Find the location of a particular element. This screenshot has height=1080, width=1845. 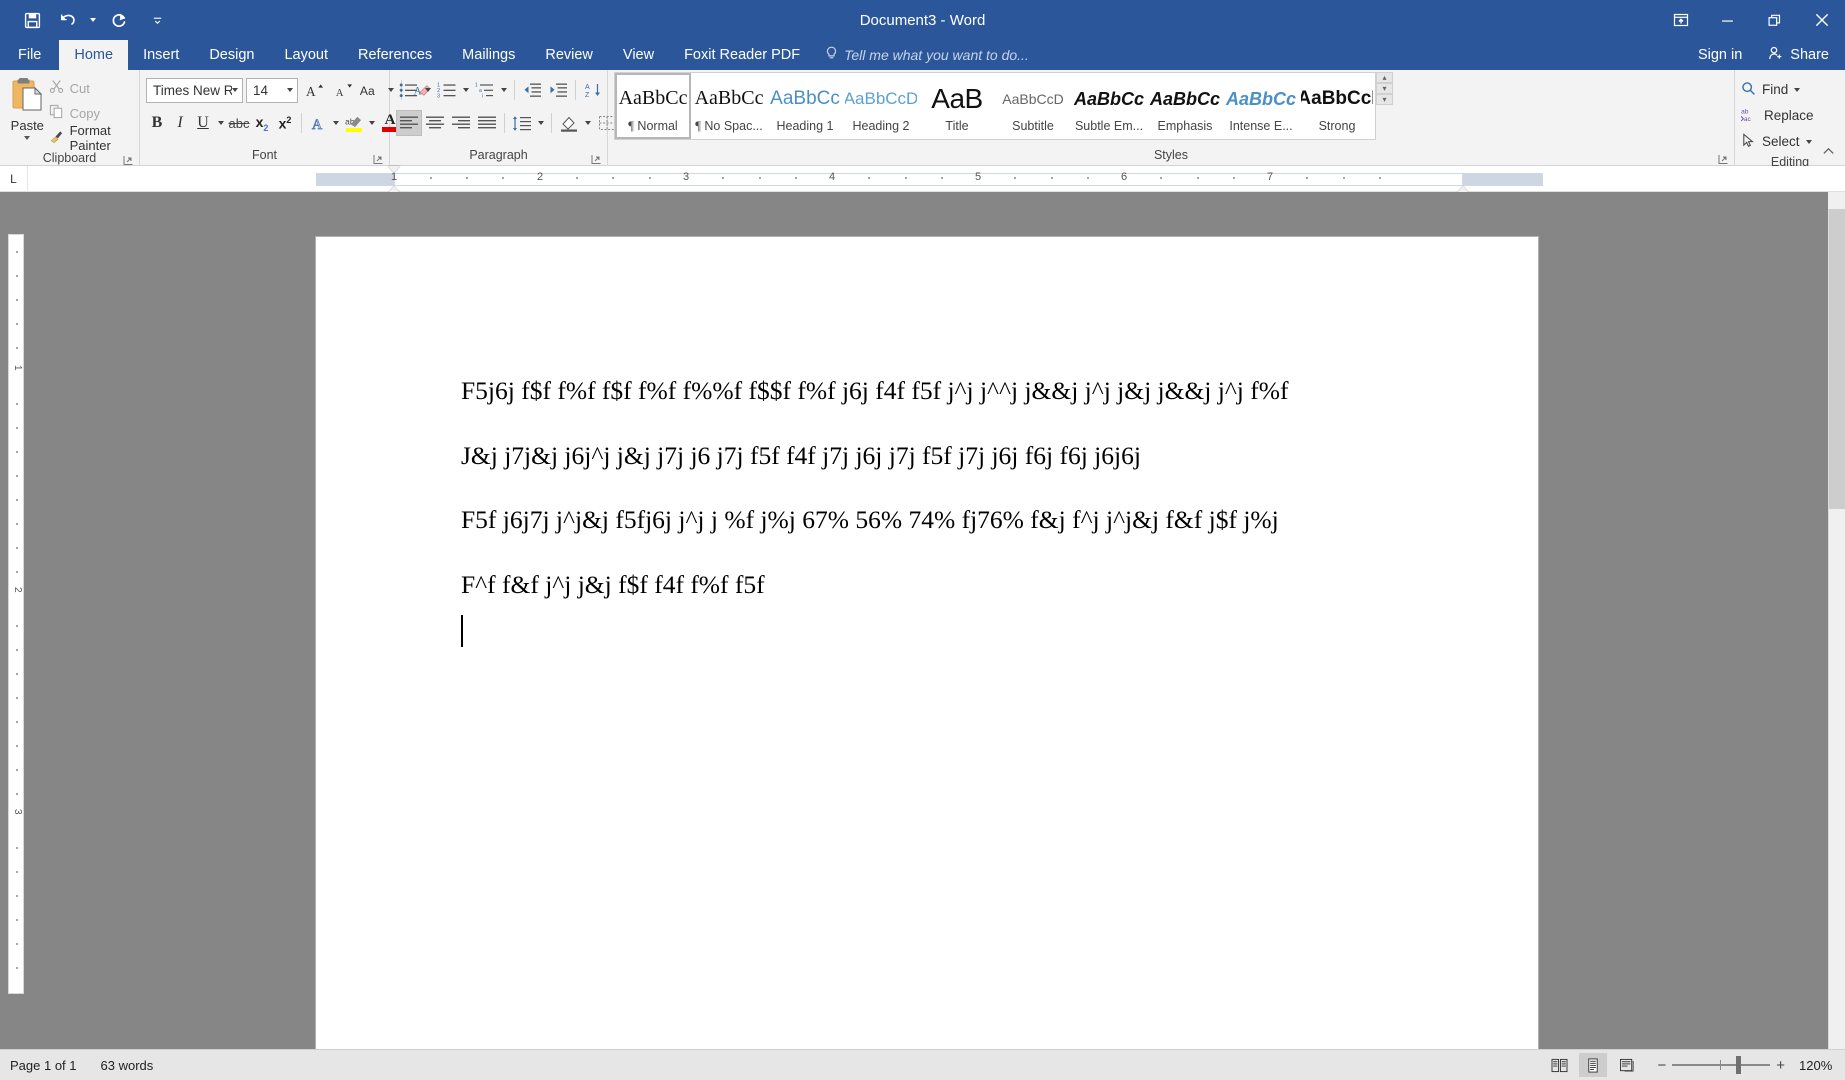

grow-font-icon: A is located at coordinates (314, 90).